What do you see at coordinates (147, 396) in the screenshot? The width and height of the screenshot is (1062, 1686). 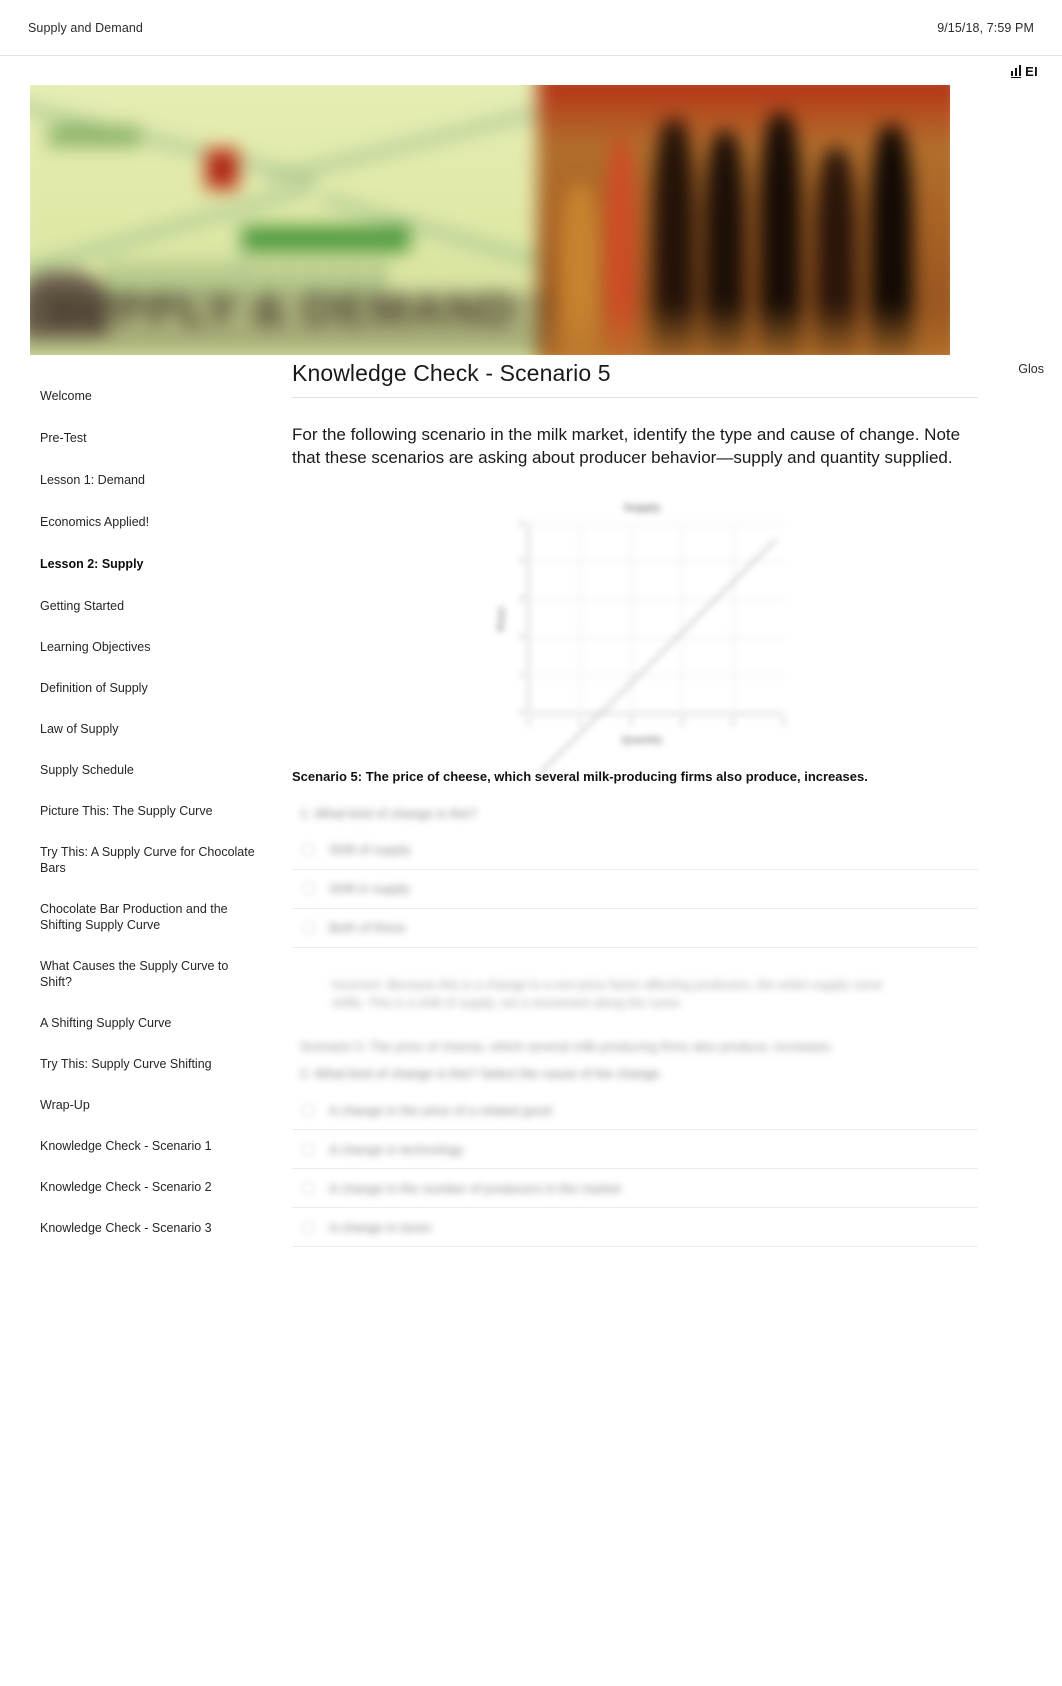 I see `sidebar-item-welcome: Welcome` at bounding box center [147, 396].